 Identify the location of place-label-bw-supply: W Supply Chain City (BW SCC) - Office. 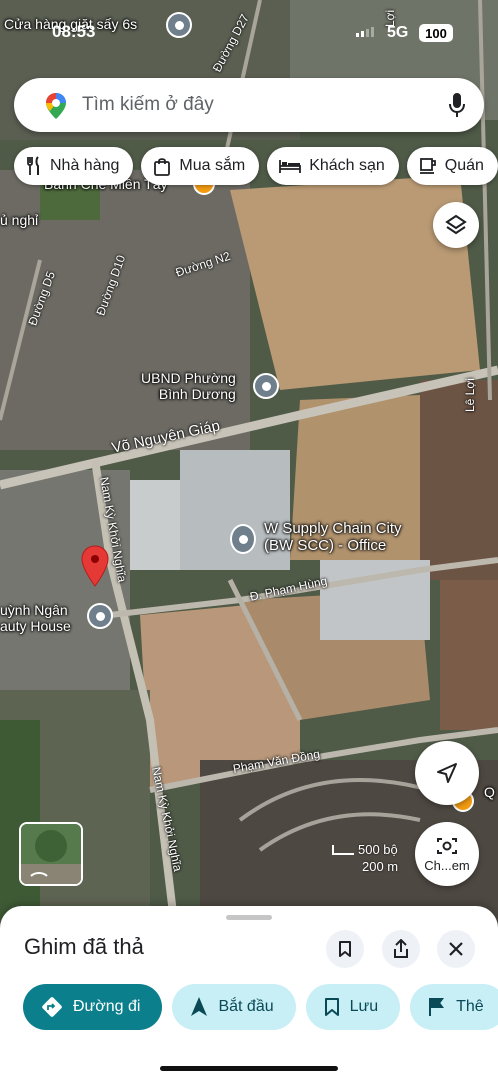
(333, 537).